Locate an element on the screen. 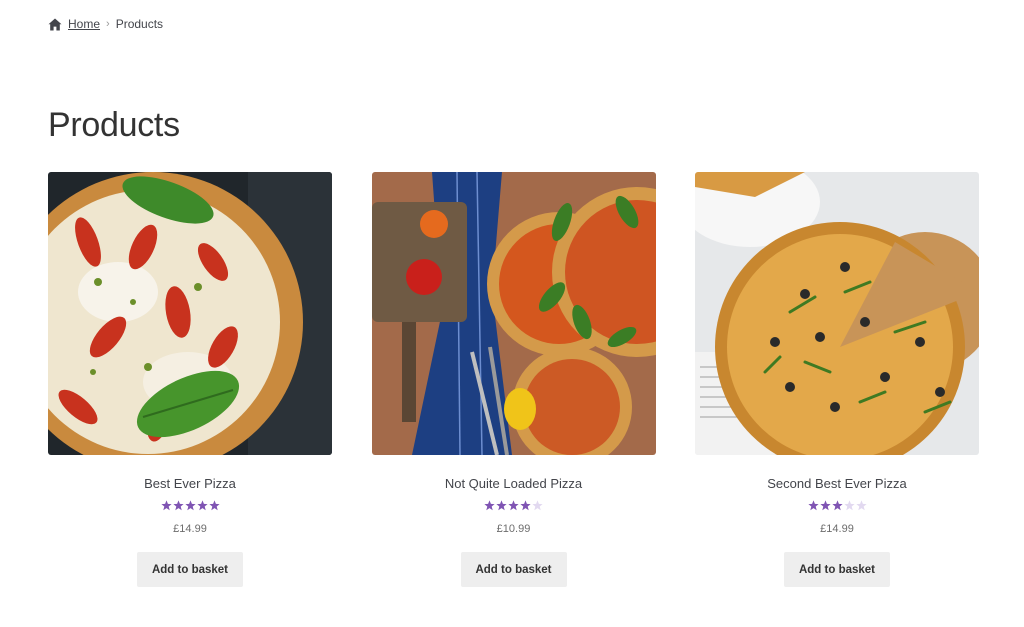  product-image-second-best-ever-pizza is located at coordinates (837, 313).